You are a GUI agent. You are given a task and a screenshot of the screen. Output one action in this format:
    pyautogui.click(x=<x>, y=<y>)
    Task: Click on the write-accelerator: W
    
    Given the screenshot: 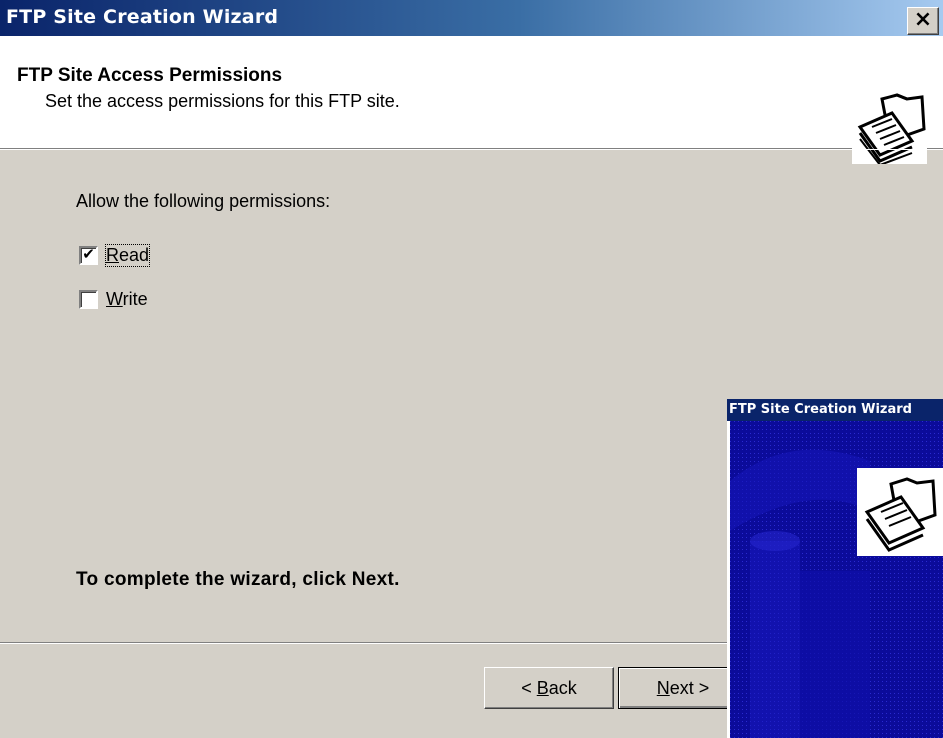 What is the action you would take?
    pyautogui.click(x=114, y=298)
    